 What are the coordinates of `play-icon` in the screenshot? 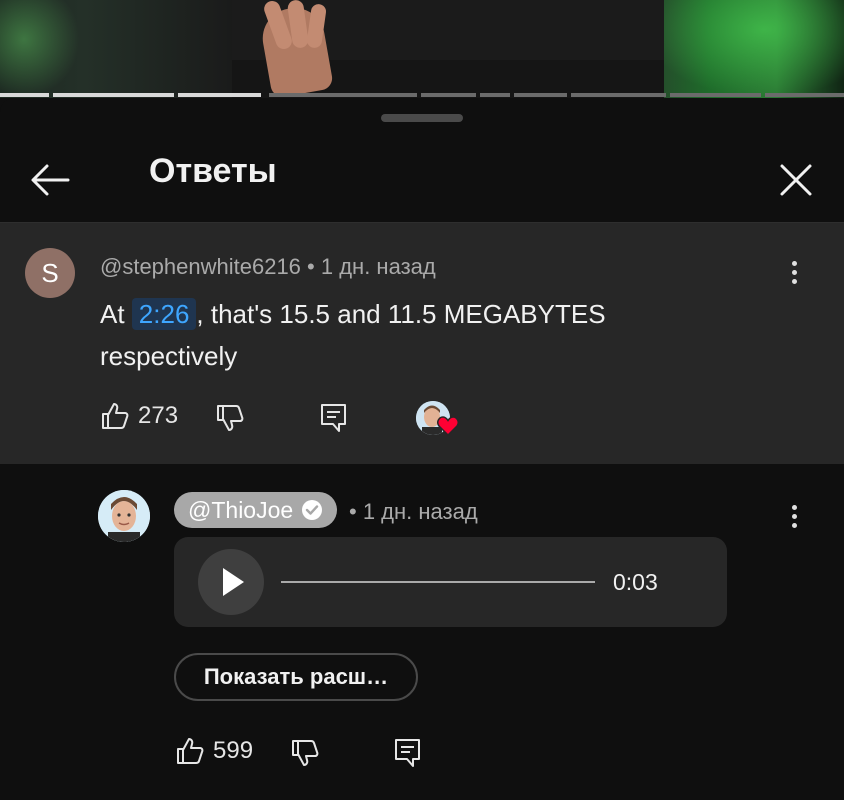 It's located at (233, 582).